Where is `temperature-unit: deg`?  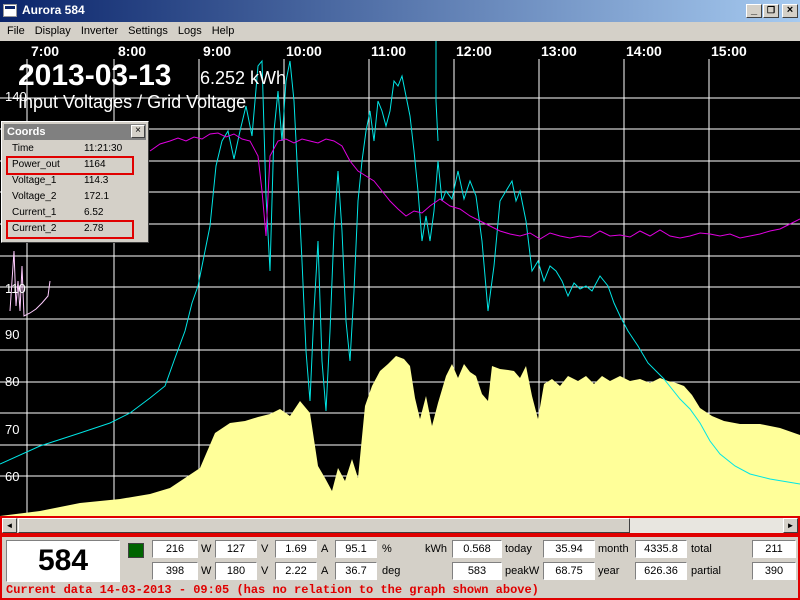
temperature-unit: deg is located at coordinates (391, 571).